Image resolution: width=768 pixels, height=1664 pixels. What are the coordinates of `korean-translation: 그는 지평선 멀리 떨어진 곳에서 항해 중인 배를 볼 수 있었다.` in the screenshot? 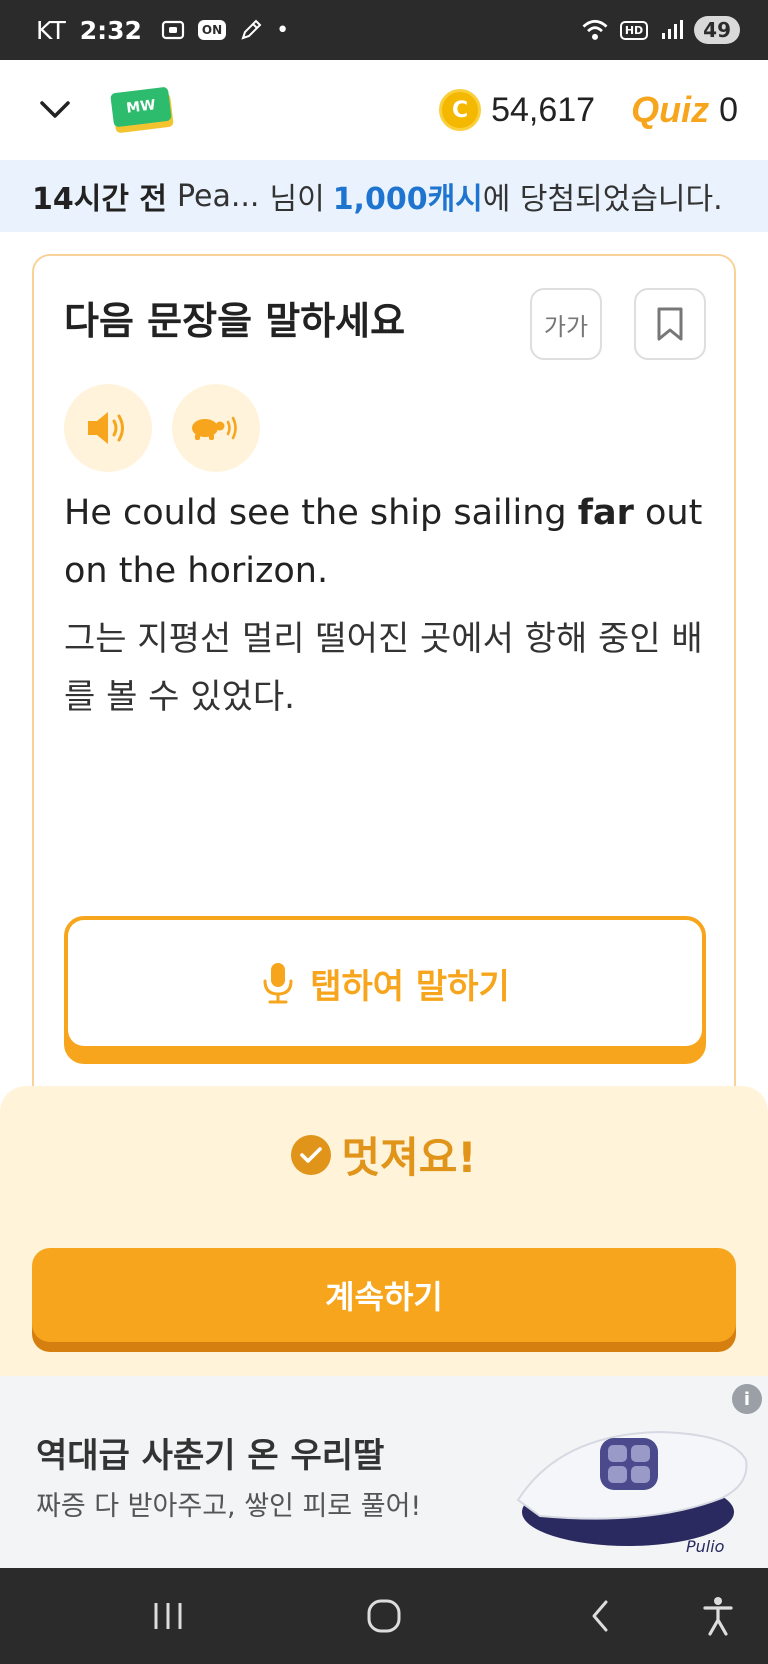 It's located at (383, 668).